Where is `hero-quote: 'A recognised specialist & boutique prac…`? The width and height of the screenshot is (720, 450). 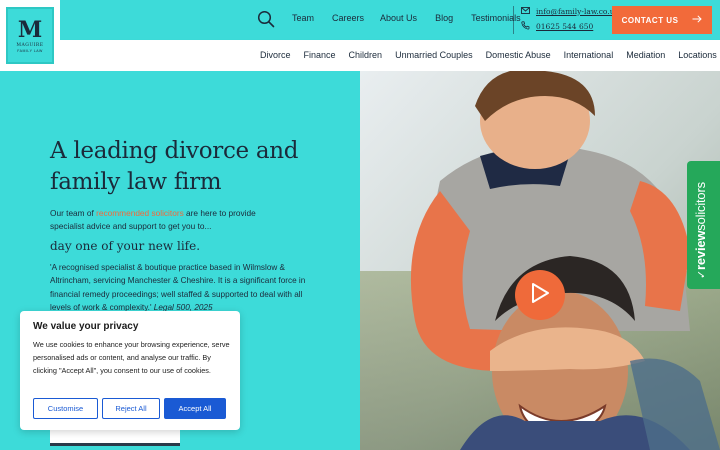
hero-quote: 'A recognised specialist & boutique prac… is located at coordinates (179, 288).